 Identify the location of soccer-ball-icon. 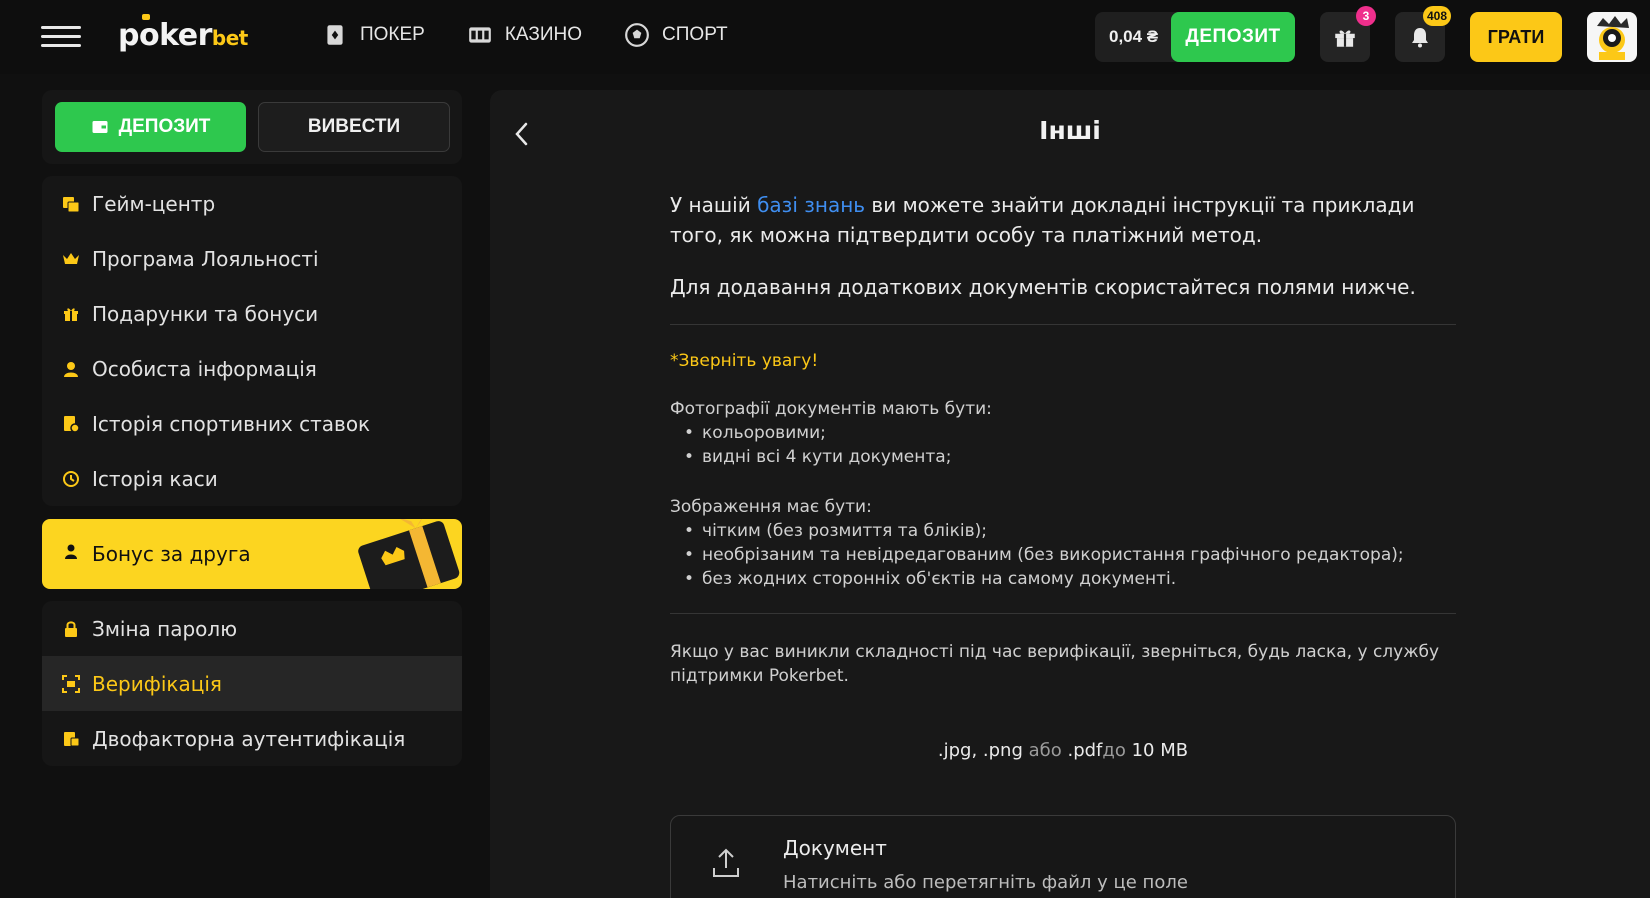
(637, 35).